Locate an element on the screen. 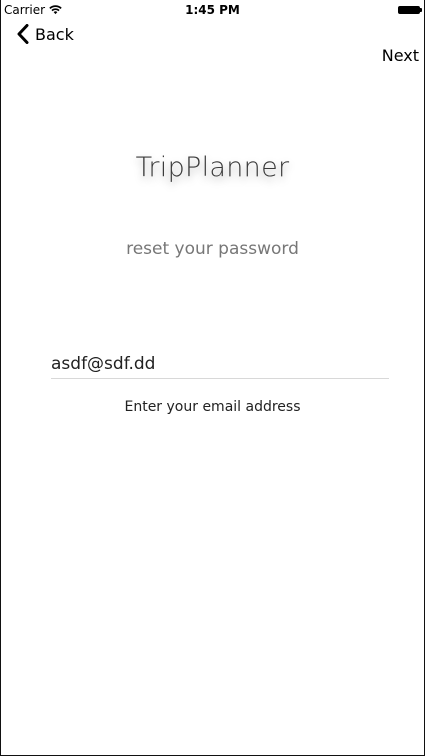  status-time: 1:45 PM is located at coordinates (212, 10).